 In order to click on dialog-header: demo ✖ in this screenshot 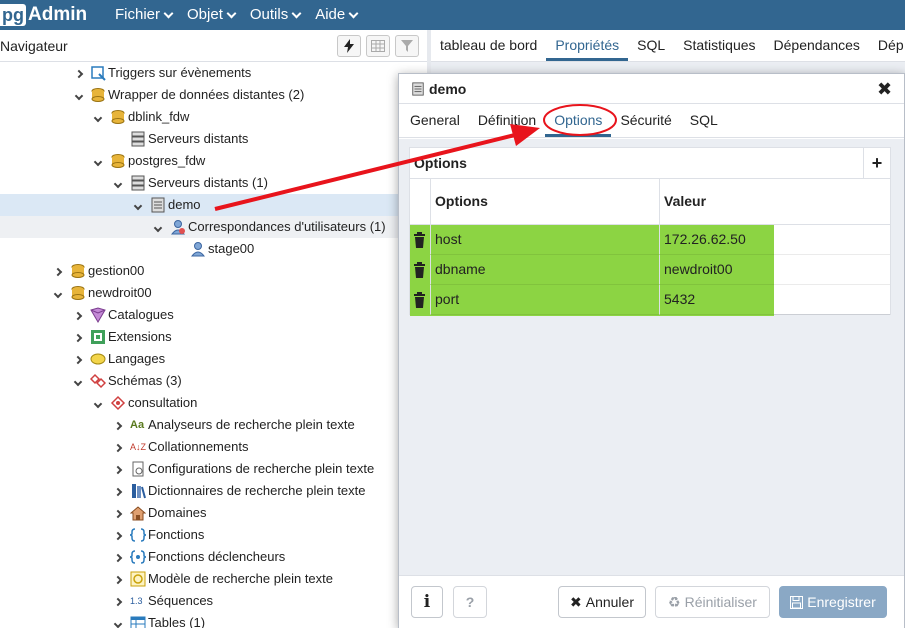, I will do `click(651, 89)`.